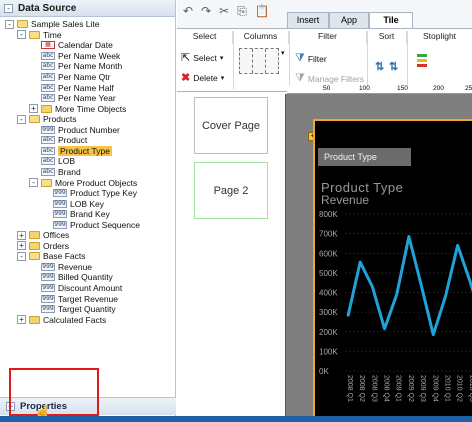 This screenshot has width=472, height=422. I want to click on stoplight-yellow-bar, so click(422, 60).